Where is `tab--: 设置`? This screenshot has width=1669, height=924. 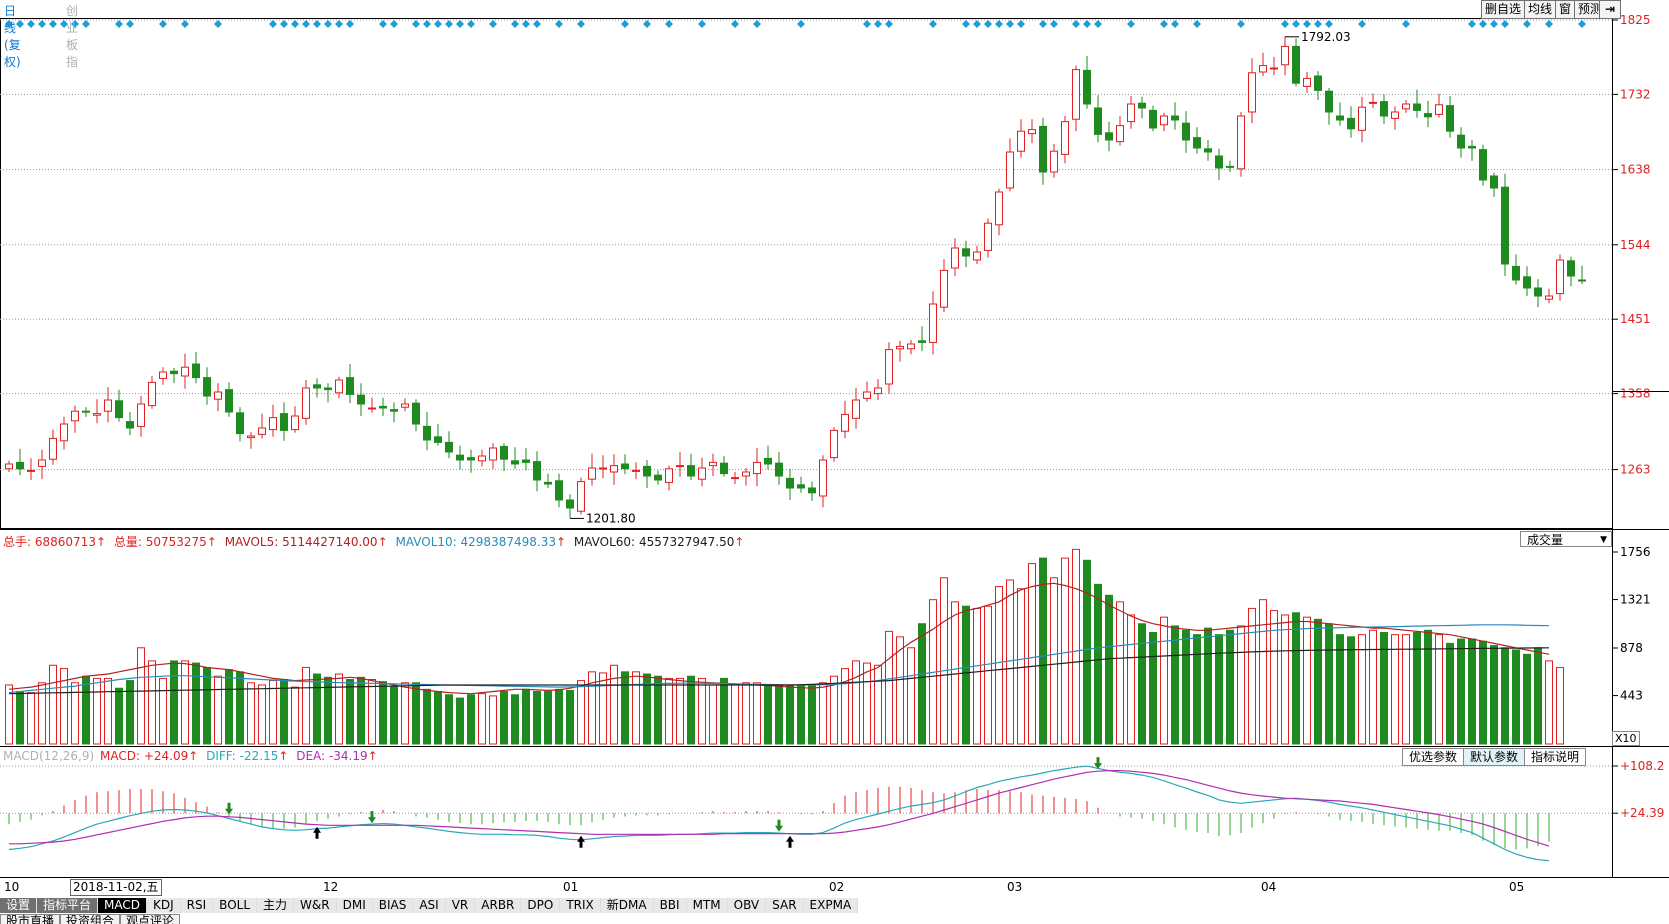
tab--: 设置 is located at coordinates (19, 905).